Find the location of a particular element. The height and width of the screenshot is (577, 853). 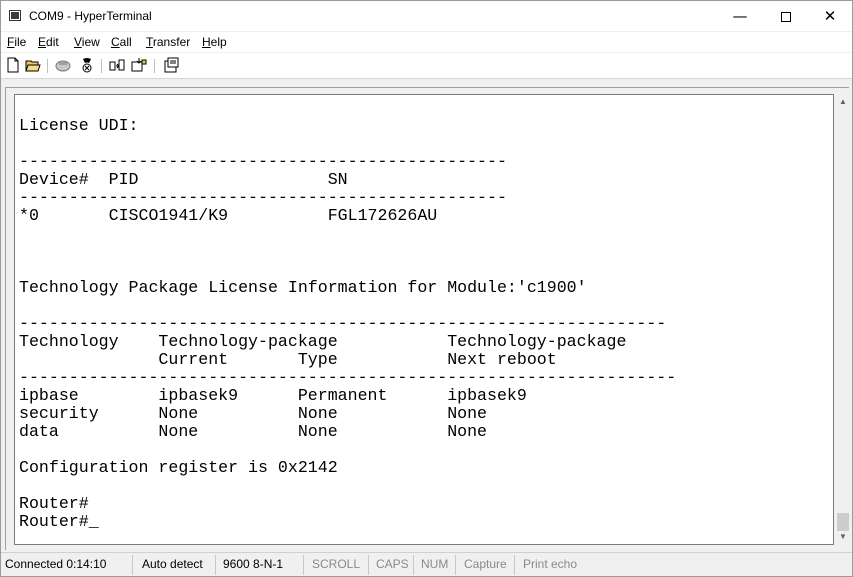

status-scroll: SCROLL is located at coordinates (336, 564).